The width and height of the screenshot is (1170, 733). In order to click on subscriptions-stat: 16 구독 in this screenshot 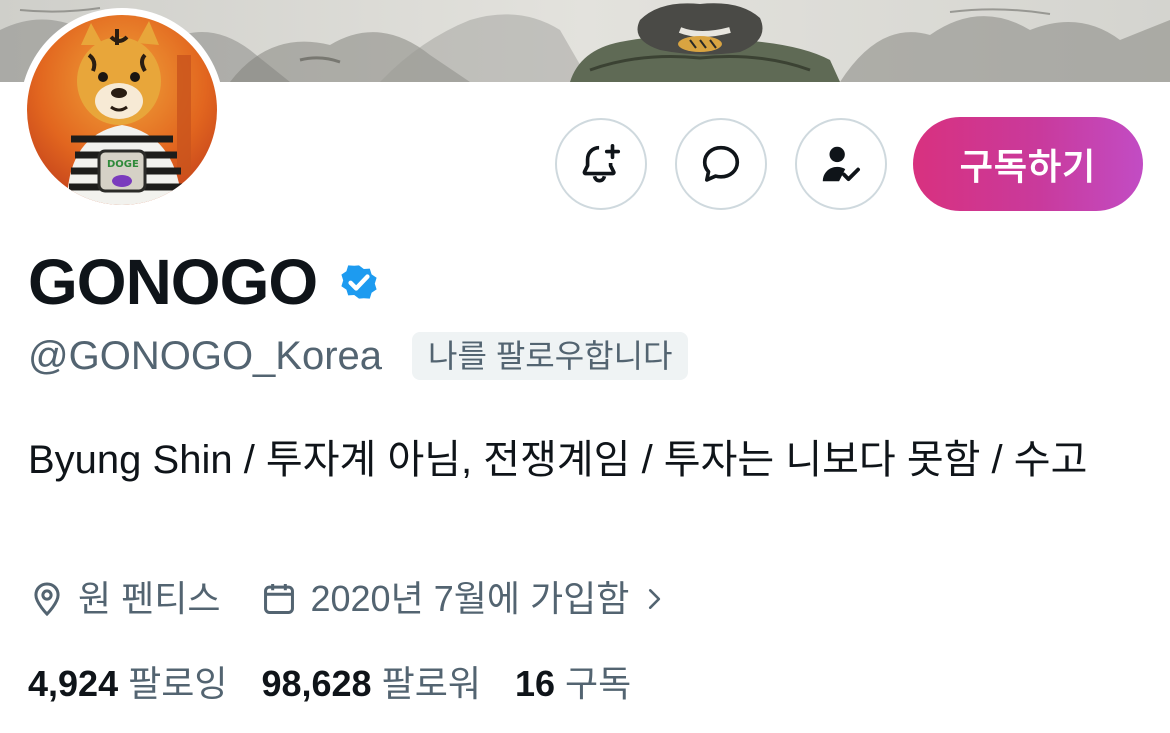, I will do `click(573, 684)`.